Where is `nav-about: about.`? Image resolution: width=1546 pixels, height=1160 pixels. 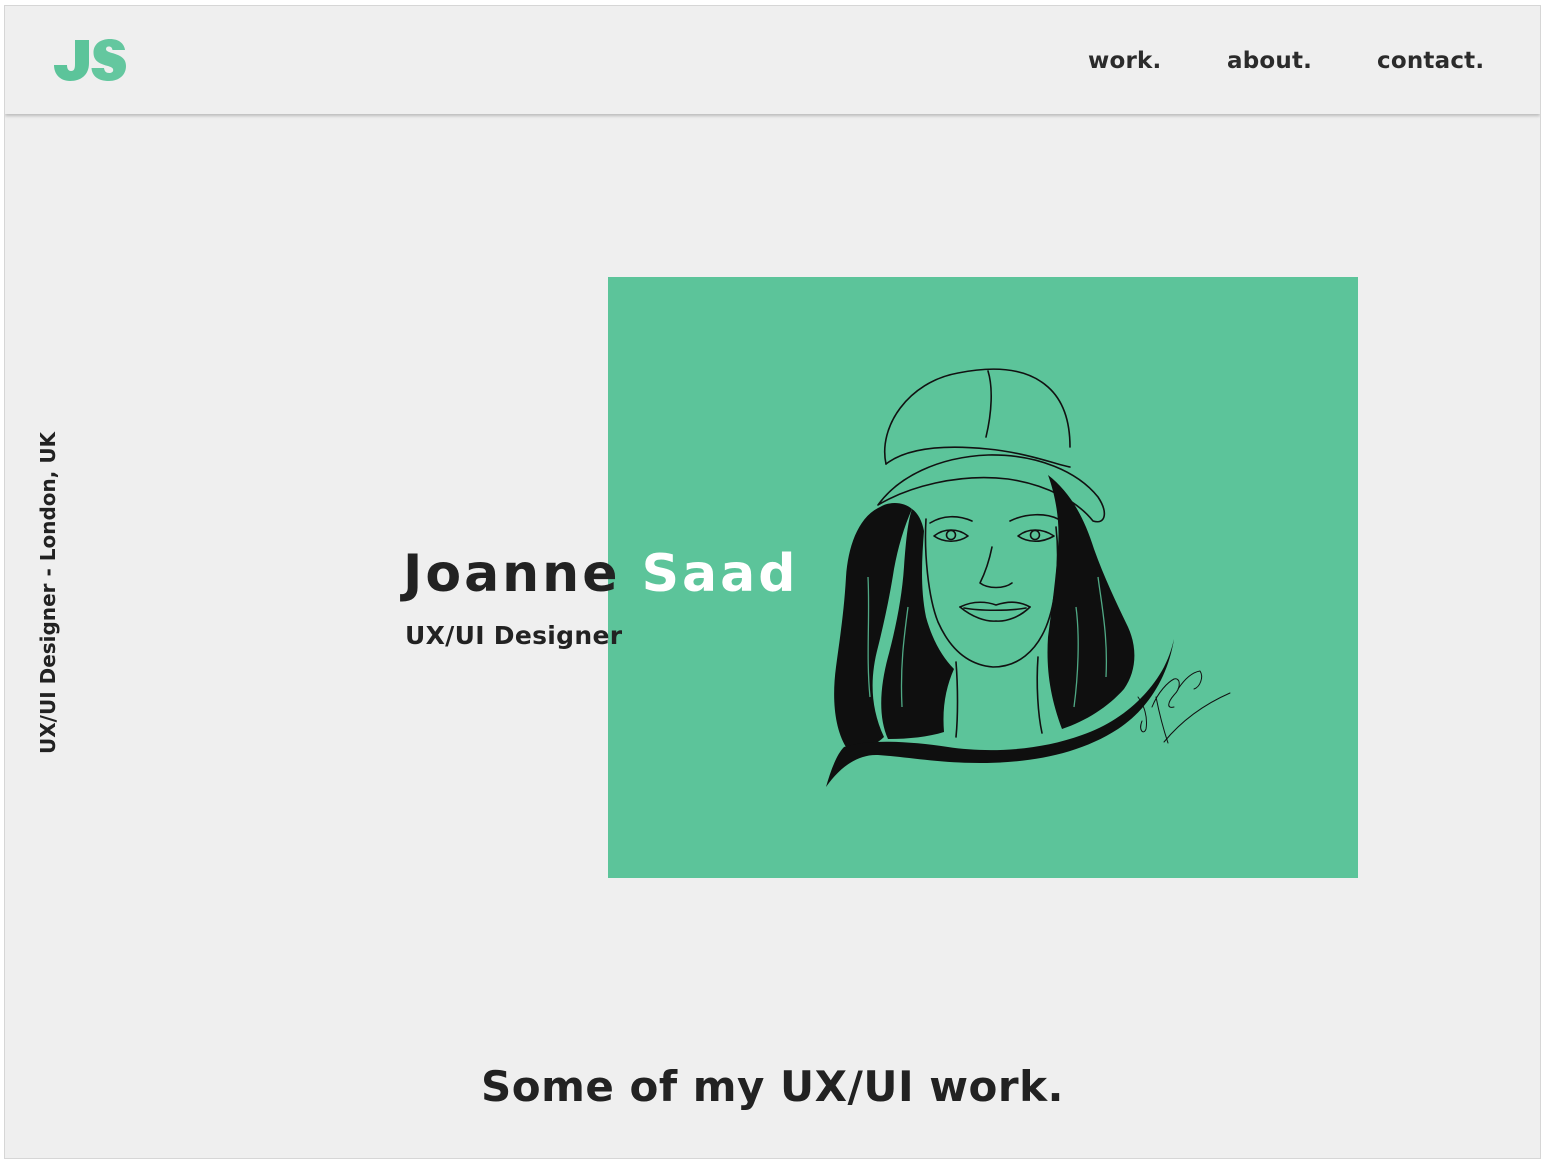 nav-about: about. is located at coordinates (1269, 61).